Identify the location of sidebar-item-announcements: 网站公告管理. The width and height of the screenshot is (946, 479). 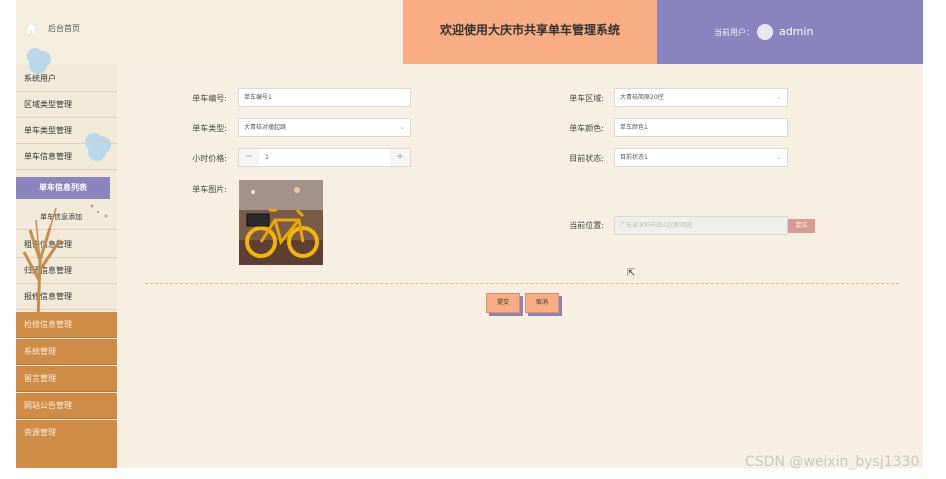
(66, 406).